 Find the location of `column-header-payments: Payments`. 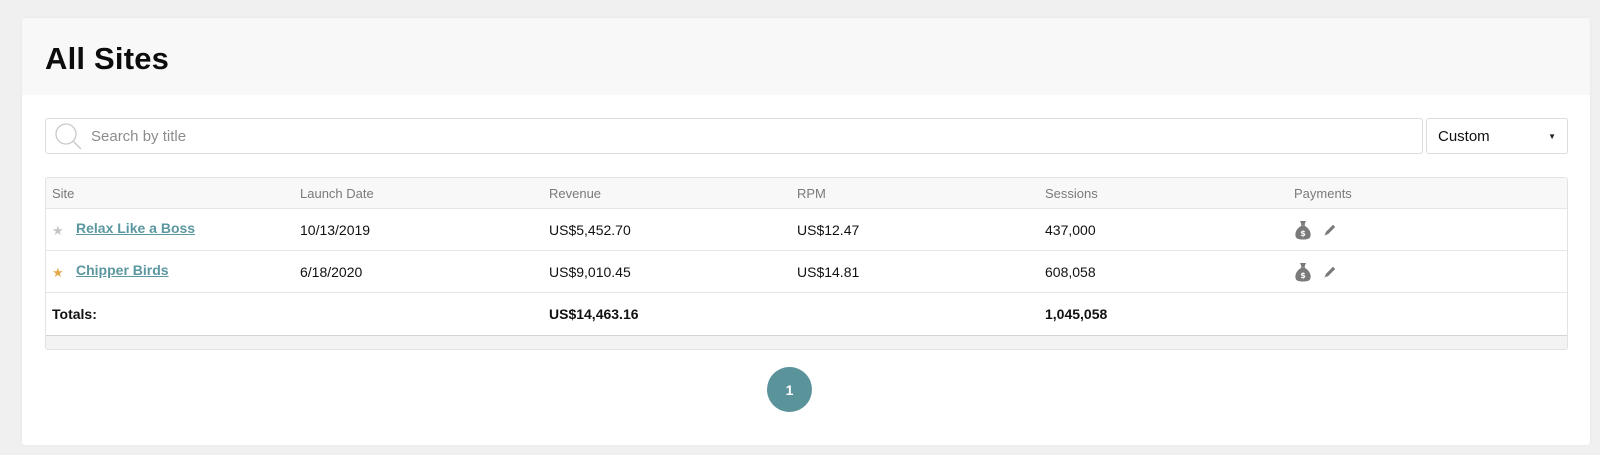

column-header-payments: Payments is located at coordinates (1323, 193).